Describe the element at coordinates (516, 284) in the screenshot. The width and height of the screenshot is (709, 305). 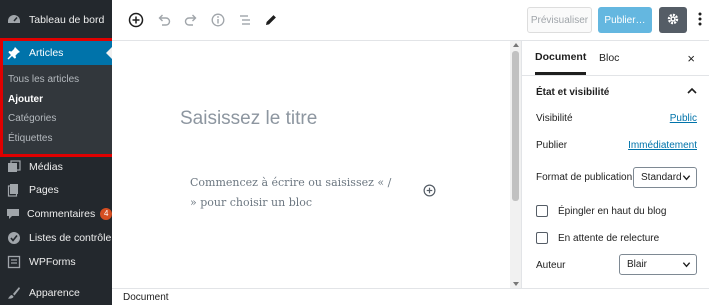
I see `scroll-down-arrow-icon` at that location.